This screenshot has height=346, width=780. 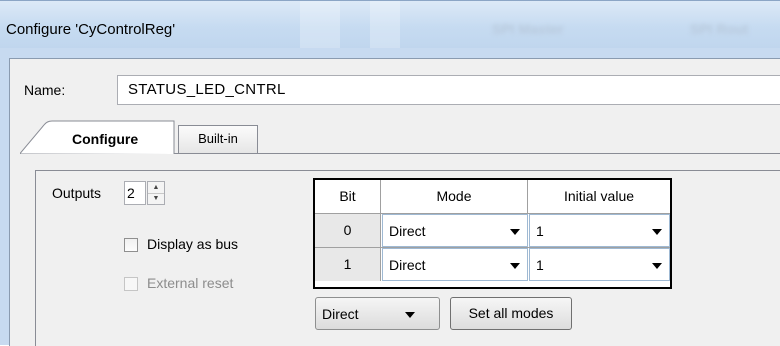 I want to click on initial-value-dropdown-row-1: 1, so click(x=599, y=264).